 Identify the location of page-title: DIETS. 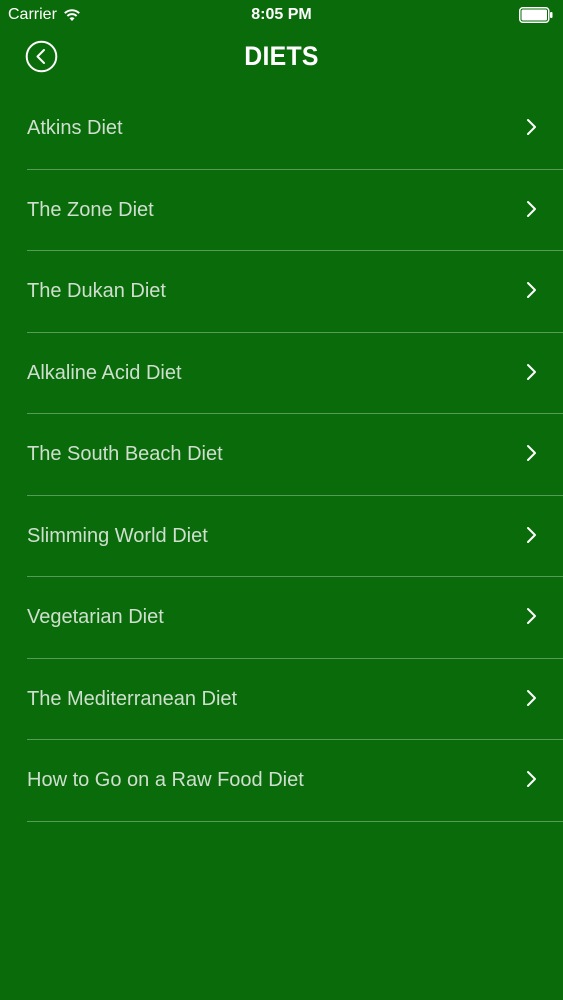
(281, 56).